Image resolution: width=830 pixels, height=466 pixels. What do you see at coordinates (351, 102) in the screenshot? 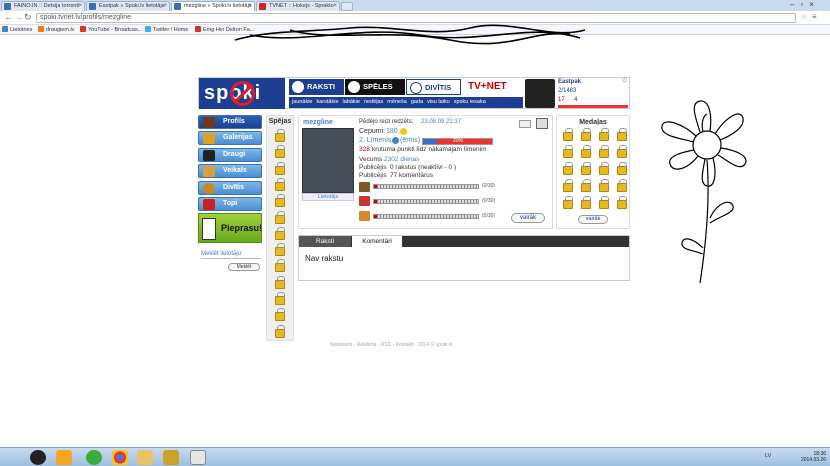
I see `subnav-item: labākie` at bounding box center [351, 102].